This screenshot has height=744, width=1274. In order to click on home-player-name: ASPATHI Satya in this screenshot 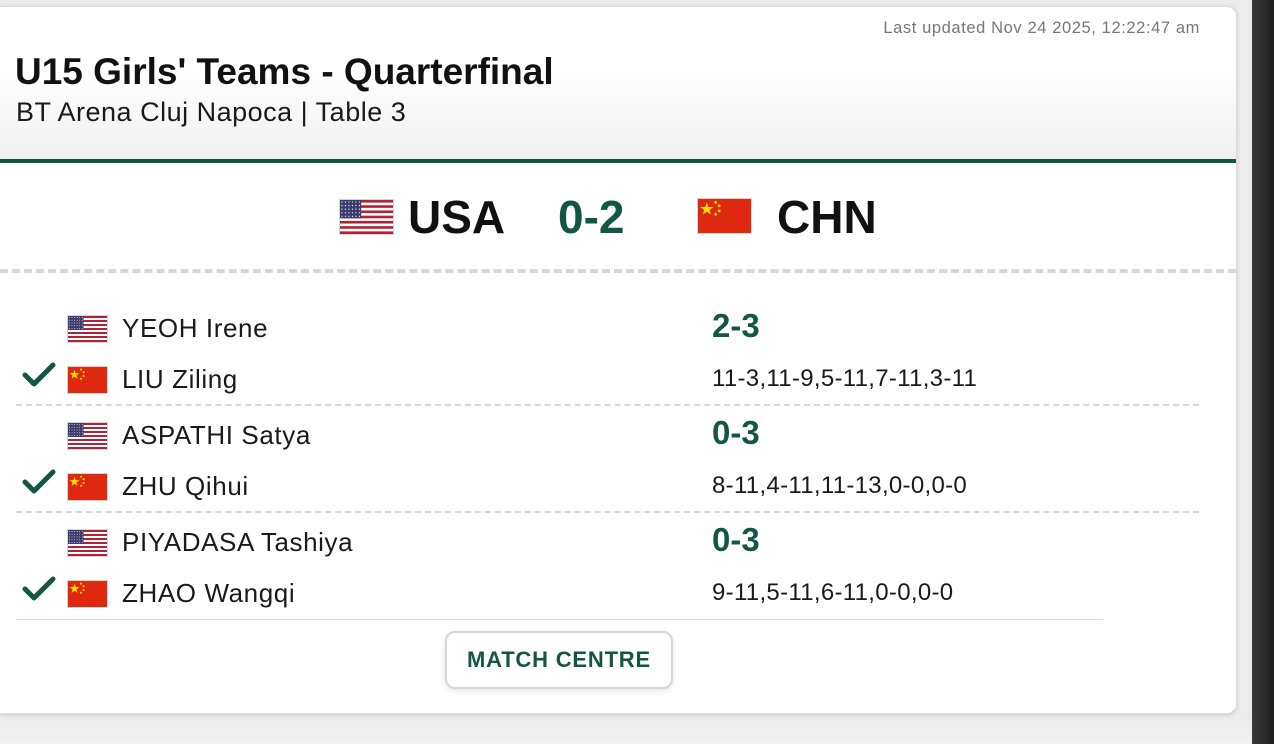, I will do `click(216, 435)`.